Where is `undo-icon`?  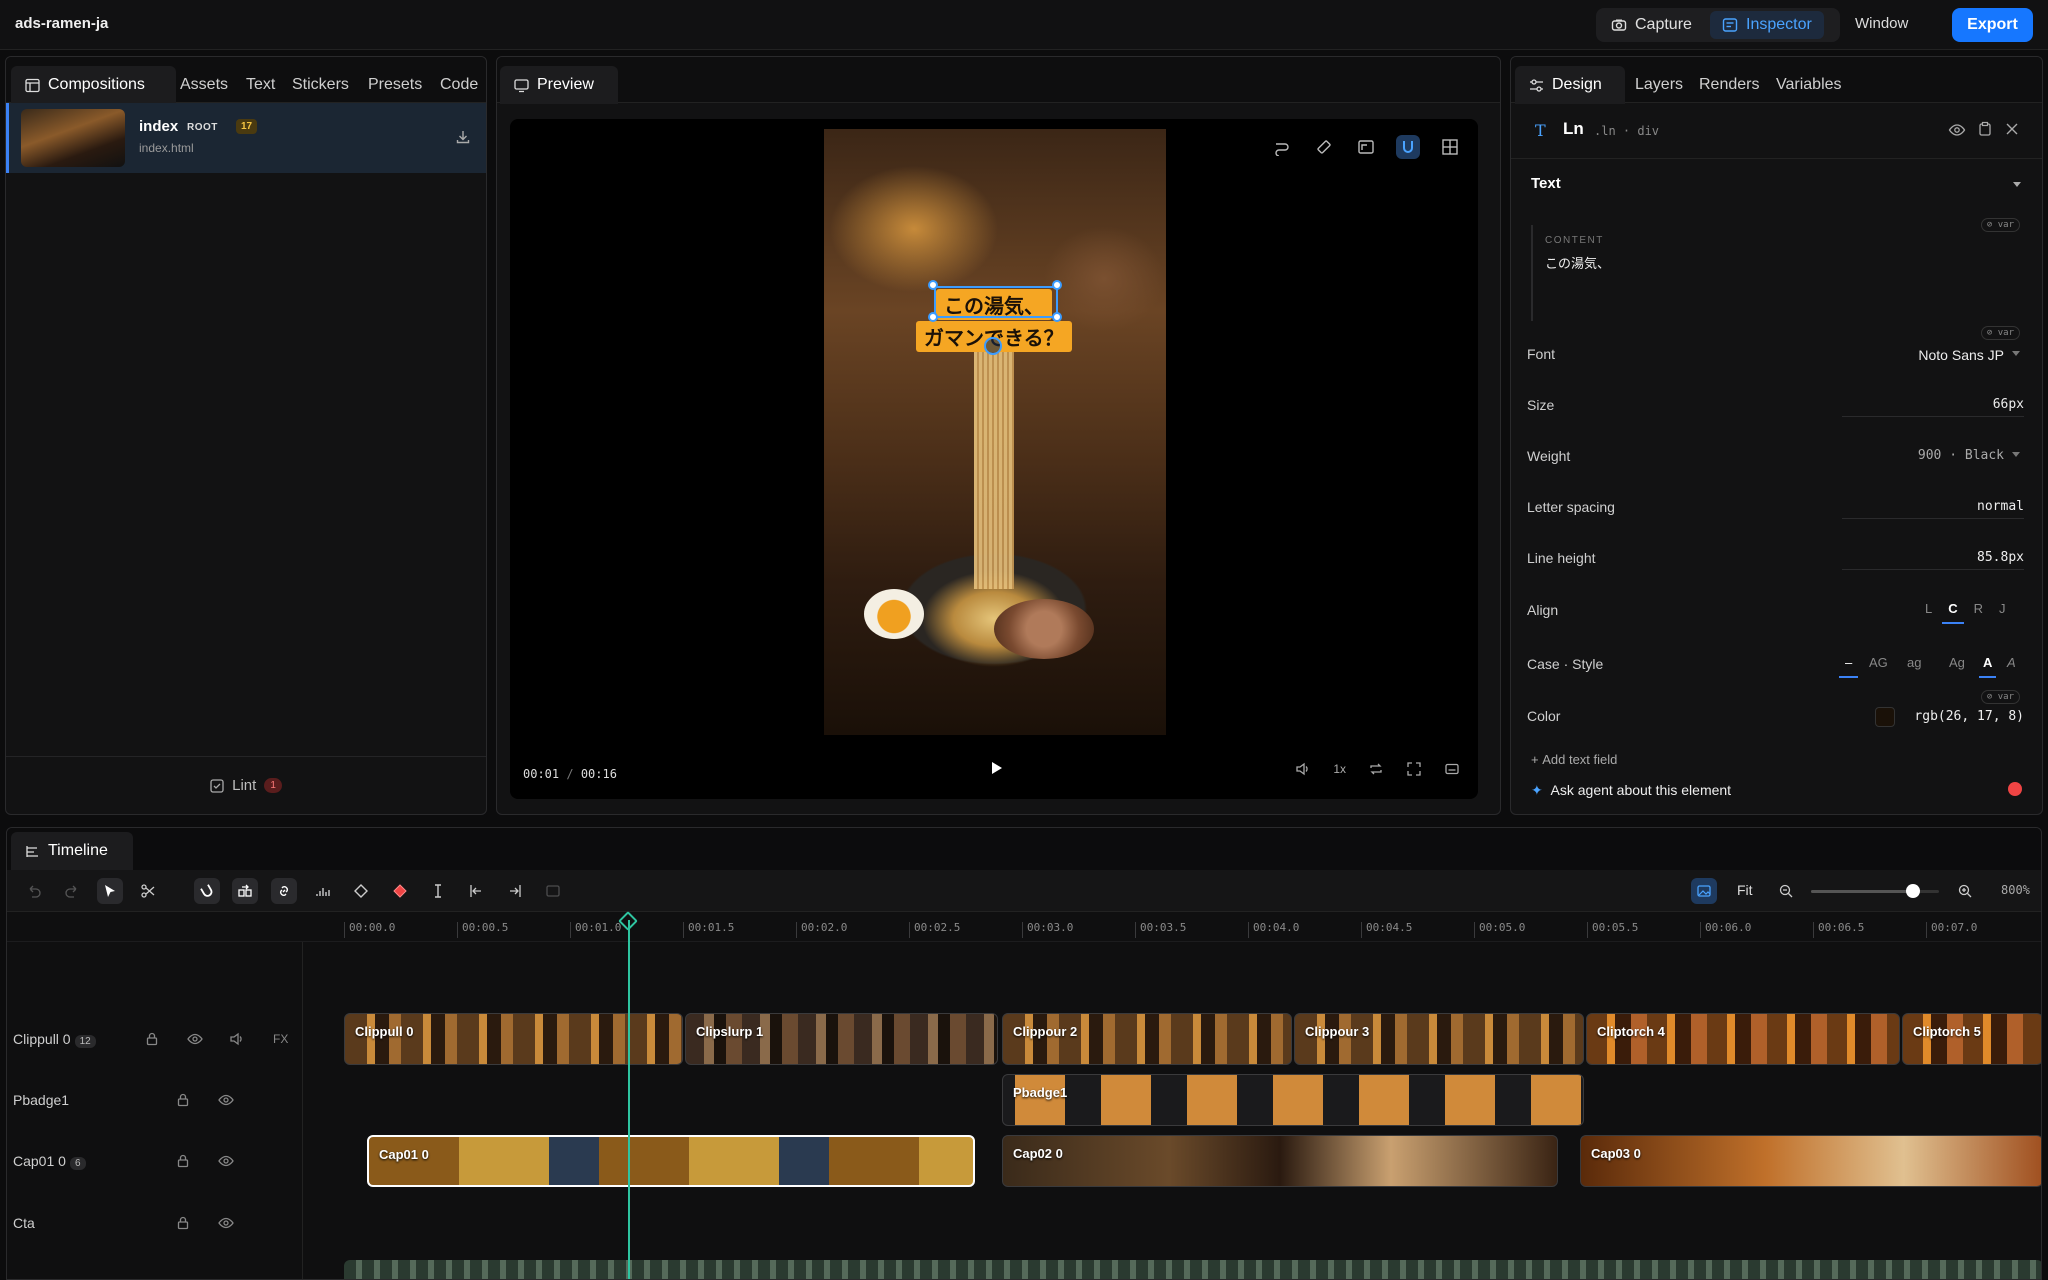 undo-icon is located at coordinates (34, 891).